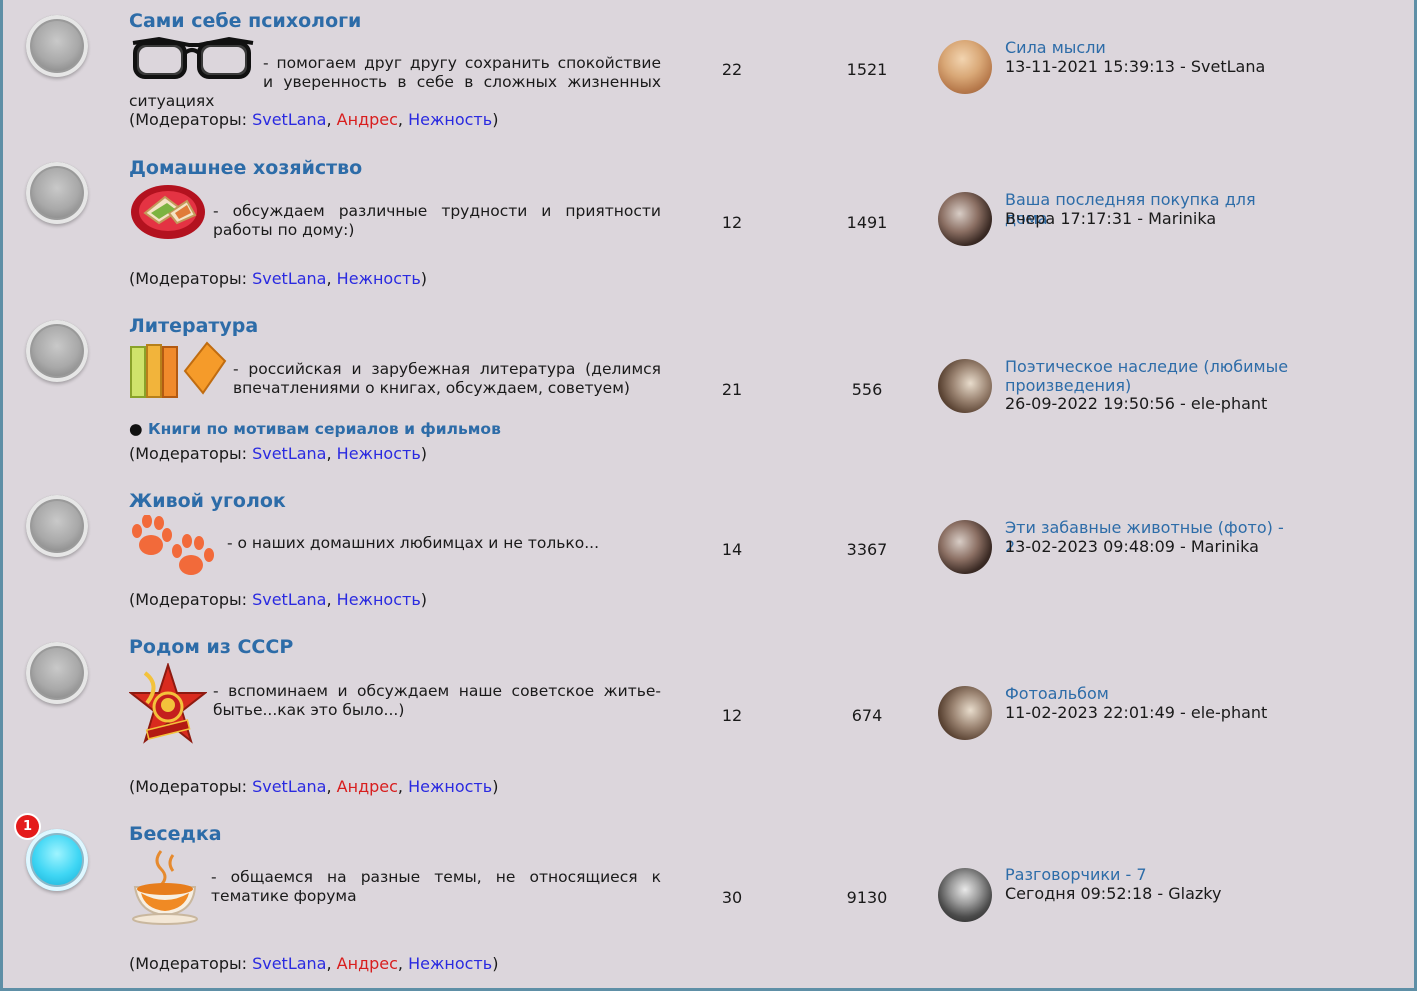  What do you see at coordinates (168, 707) in the screenshot?
I see `pioneer-badge-icon` at bounding box center [168, 707].